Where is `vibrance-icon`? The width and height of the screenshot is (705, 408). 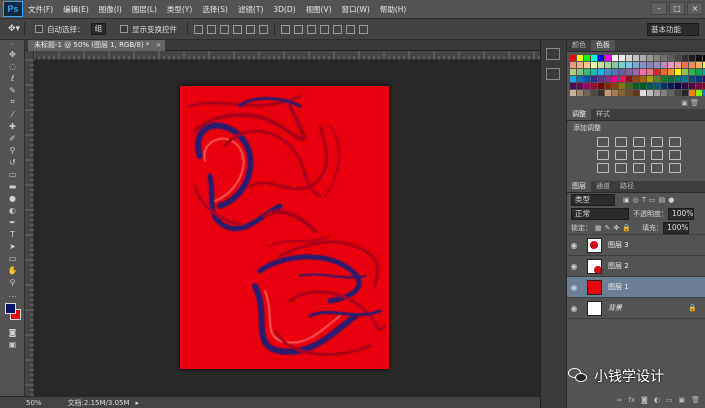 vibrance-icon is located at coordinates (675, 142).